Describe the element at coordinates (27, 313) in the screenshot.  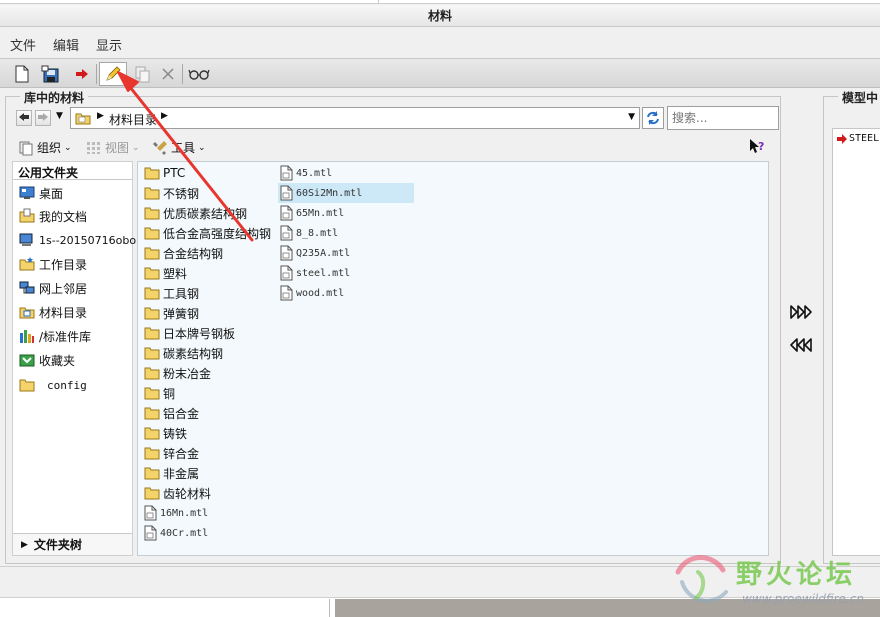
I see `material-folder-icon` at that location.